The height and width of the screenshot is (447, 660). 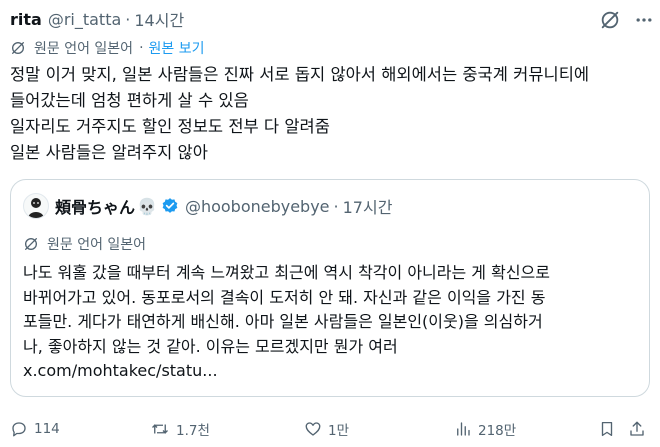 I want to click on repost-count: 1.7천, so click(x=193, y=431).